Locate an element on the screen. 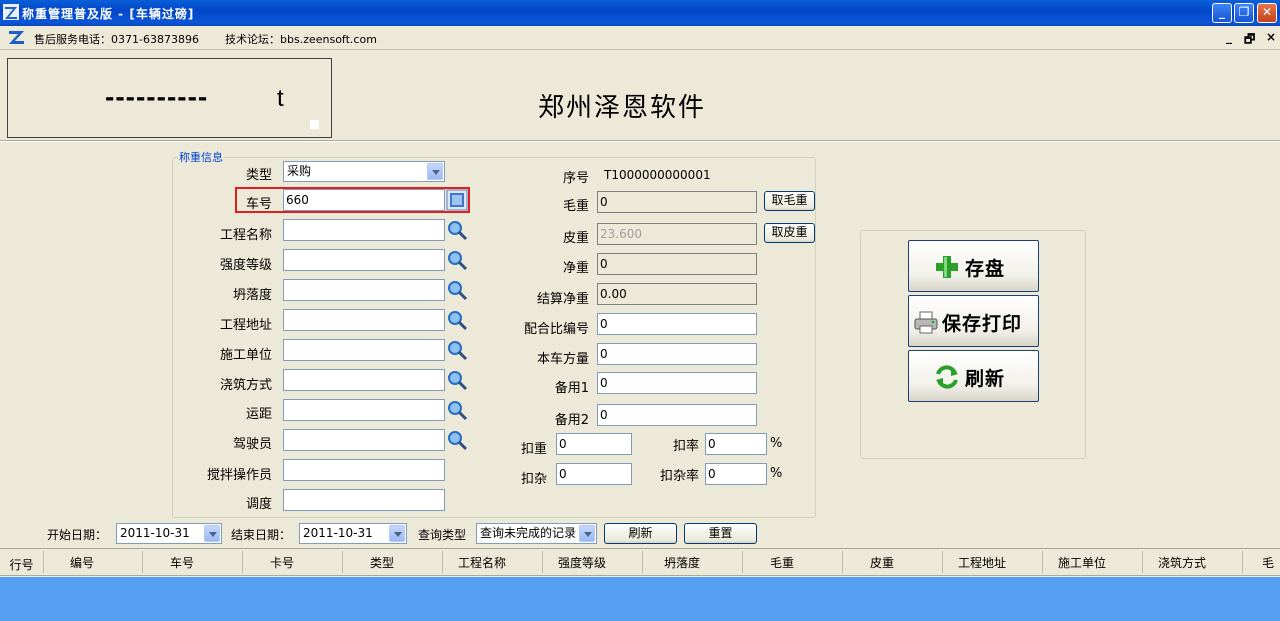  grid-col-address: 工程地址 is located at coordinates (982, 562).